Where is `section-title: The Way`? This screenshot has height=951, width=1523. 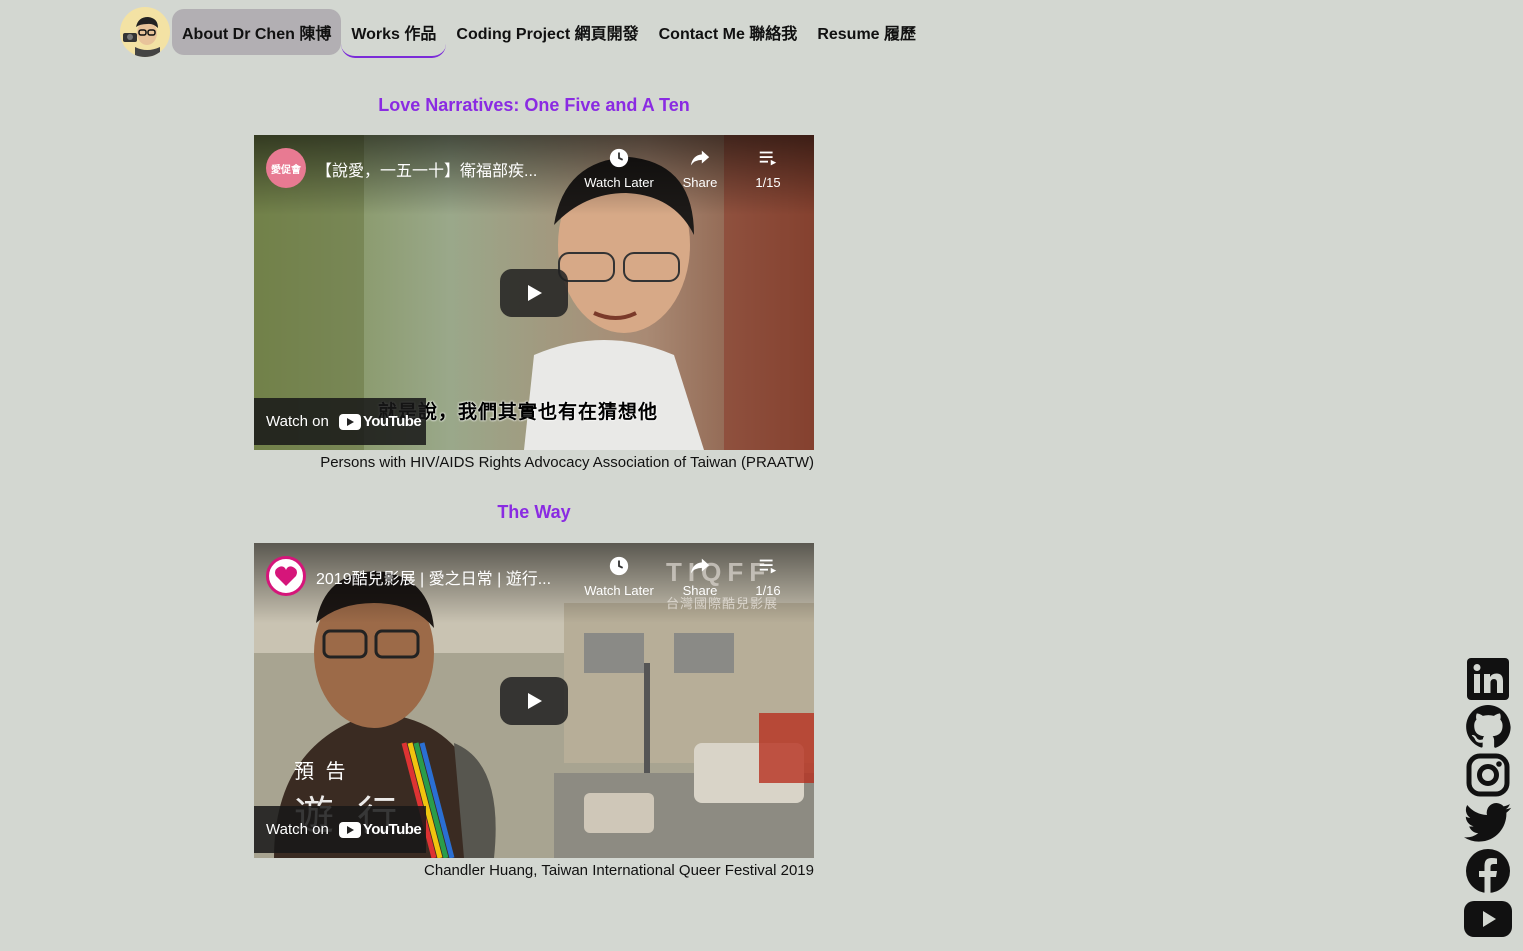 section-title: The Way is located at coordinates (534, 512).